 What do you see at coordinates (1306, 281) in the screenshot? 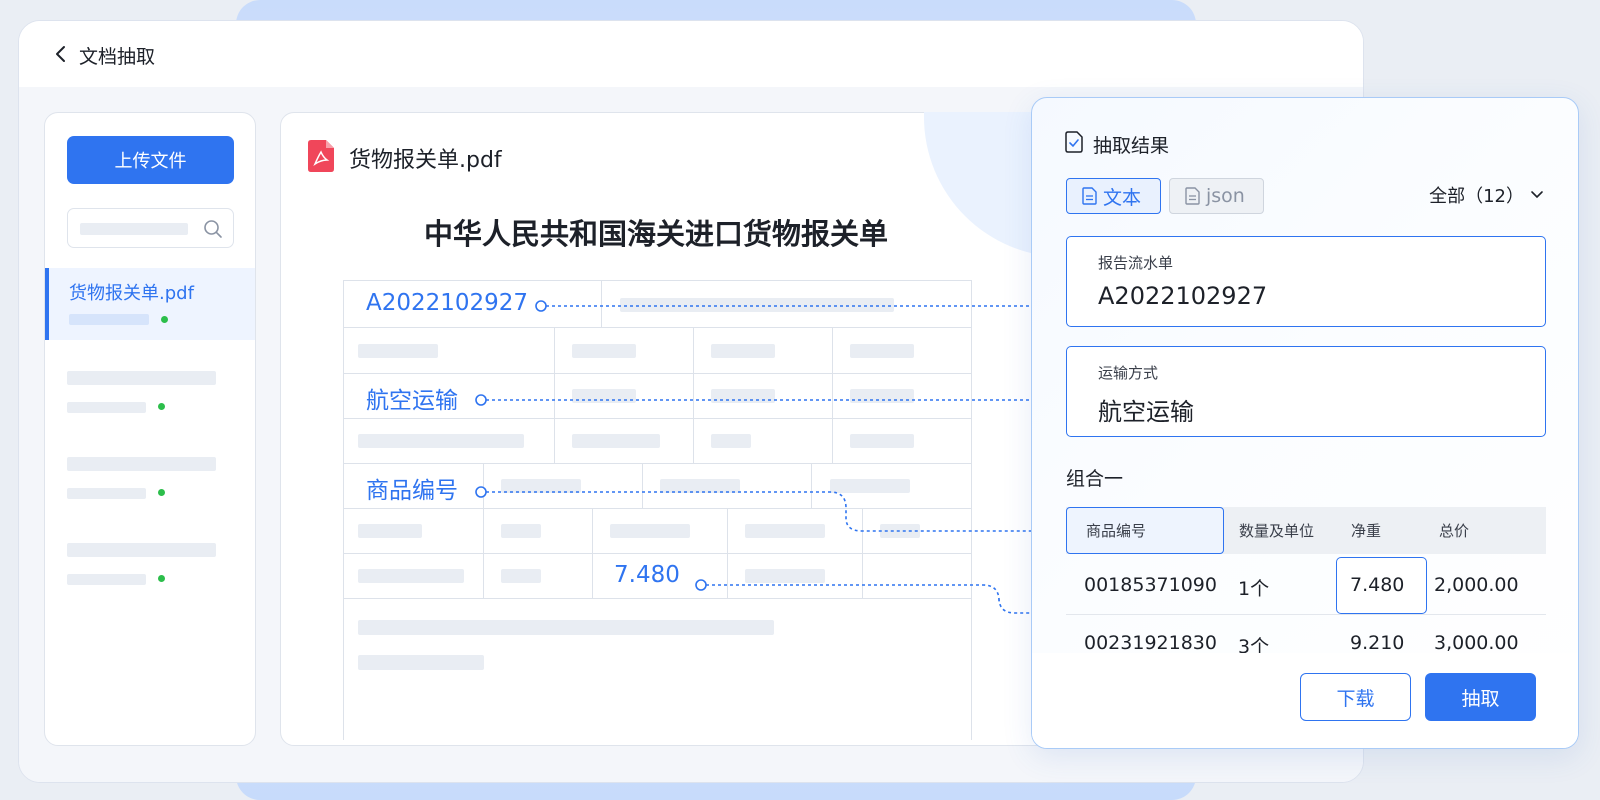
I see `field-report-number: 报告流水单 A2022102927` at bounding box center [1306, 281].